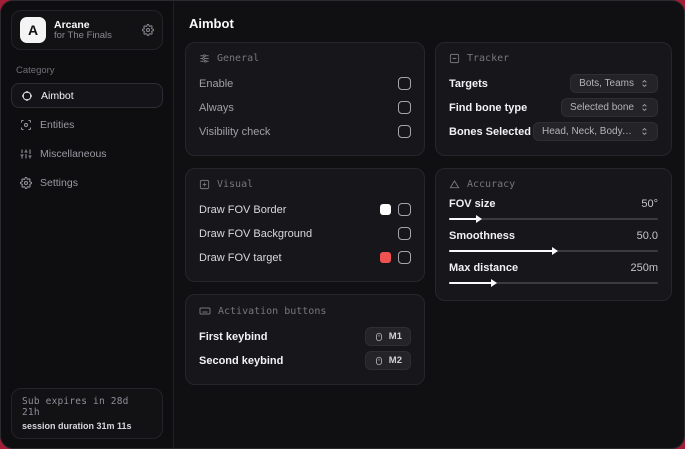  What do you see at coordinates (553, 107) in the screenshot?
I see `setting-row-find-bone-type: Find bone type Selected bone` at bounding box center [553, 107].